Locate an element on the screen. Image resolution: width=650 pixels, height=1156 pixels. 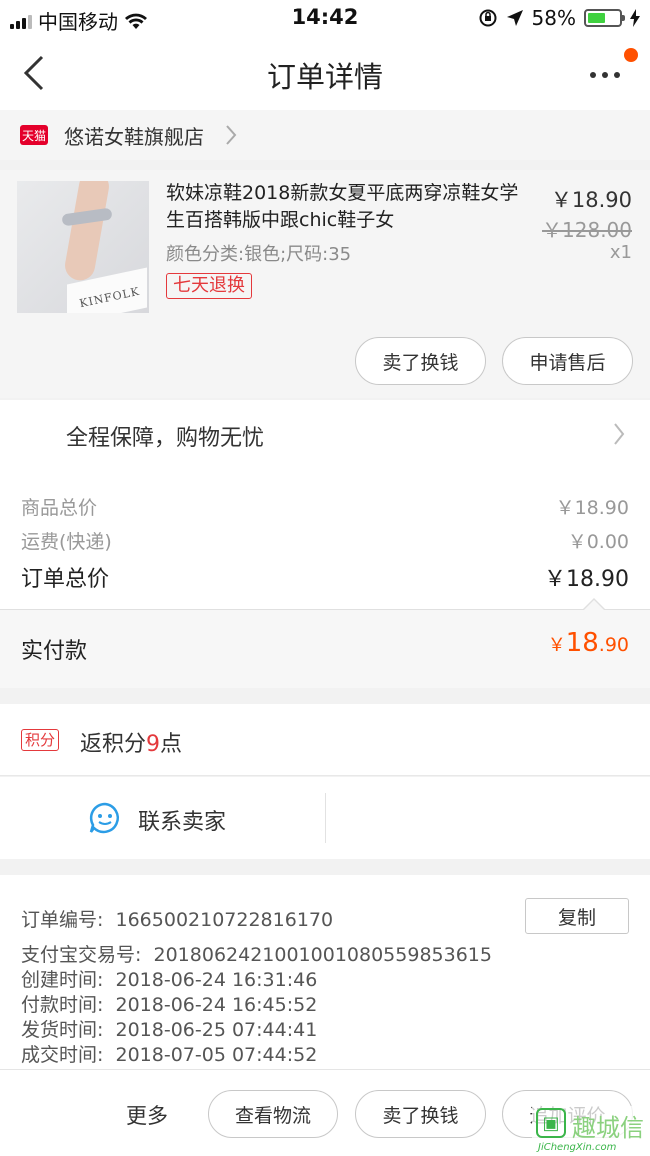
completed-time-value: 2018-07-05 07:44:52 is located at coordinates (216, 1055).